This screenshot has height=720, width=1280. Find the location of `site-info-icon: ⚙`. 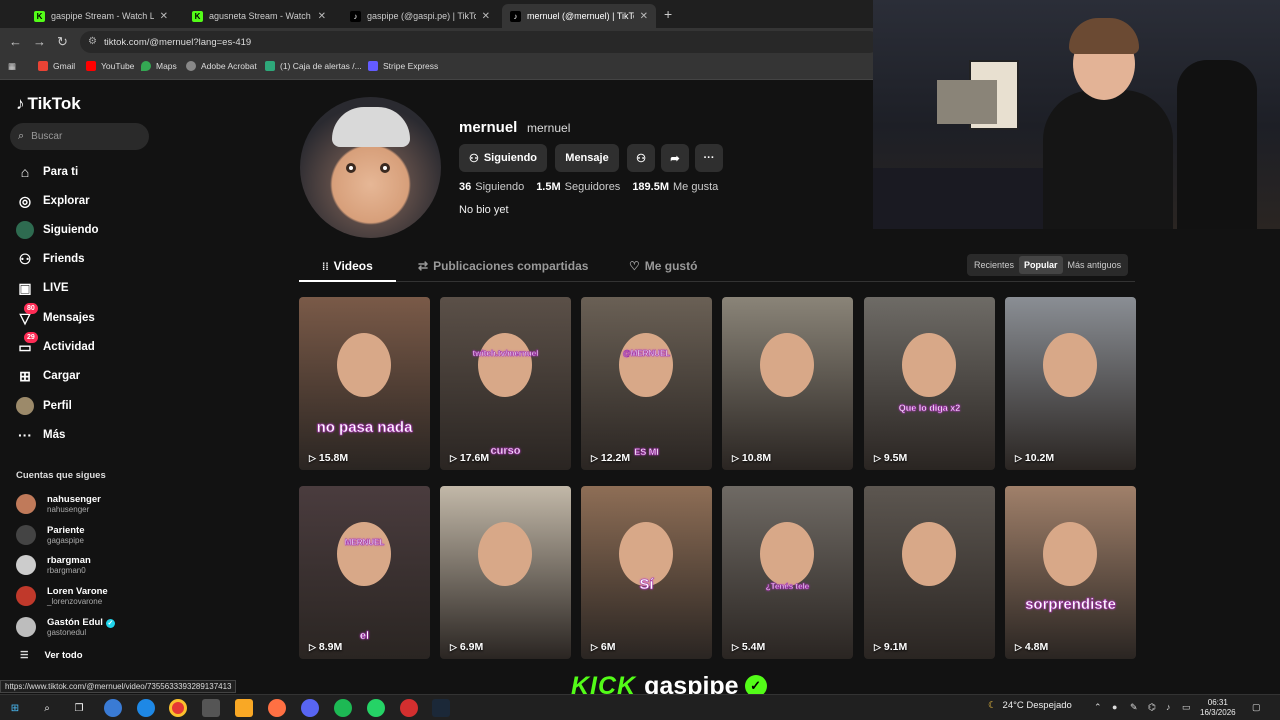

site-info-icon: ⚙ is located at coordinates (92, 41).